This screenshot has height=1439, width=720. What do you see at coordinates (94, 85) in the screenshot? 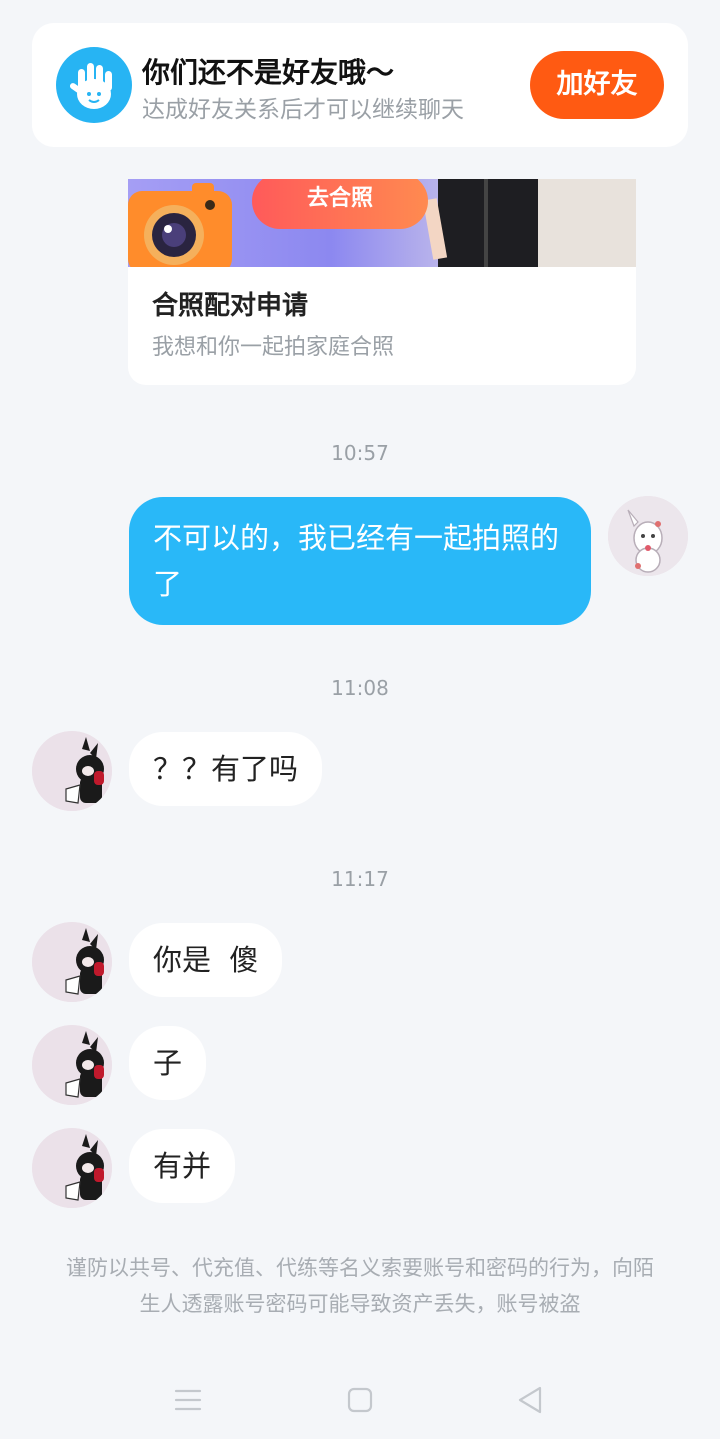
I see `waving-hand-icon` at bounding box center [94, 85].